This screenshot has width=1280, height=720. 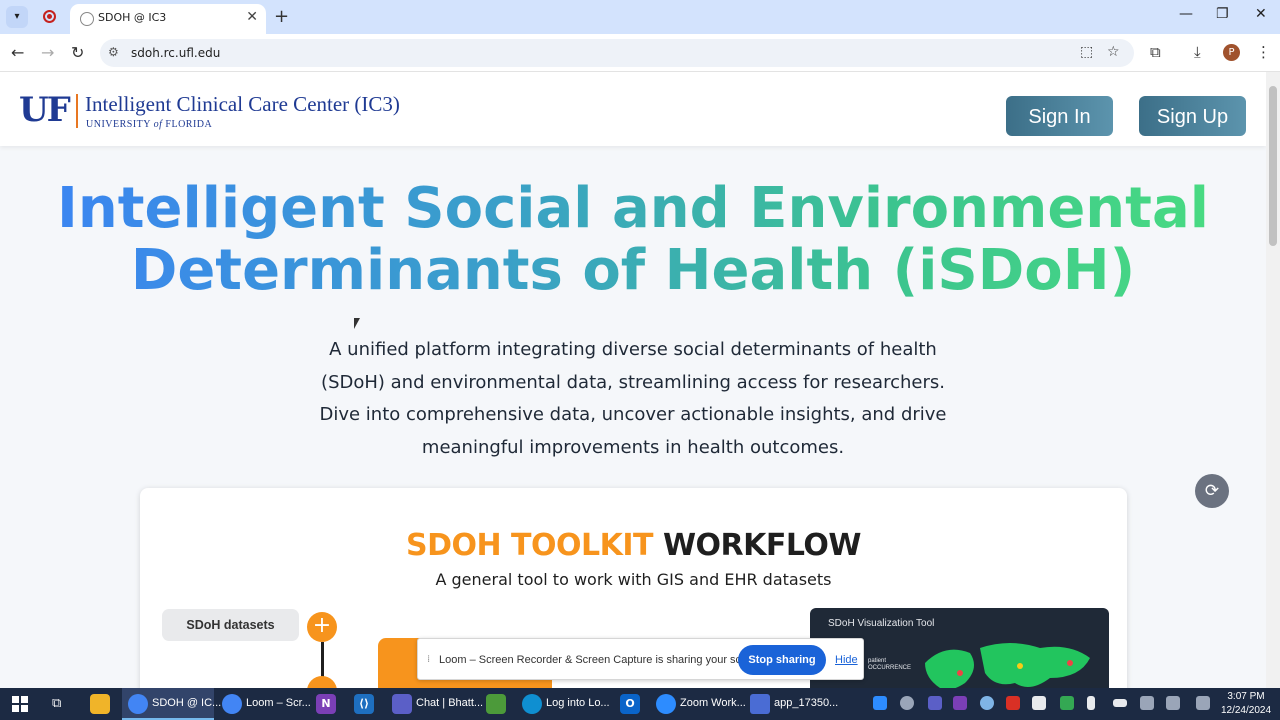 I want to click on install-app-icon: ⬚, so click(x=1086, y=52).